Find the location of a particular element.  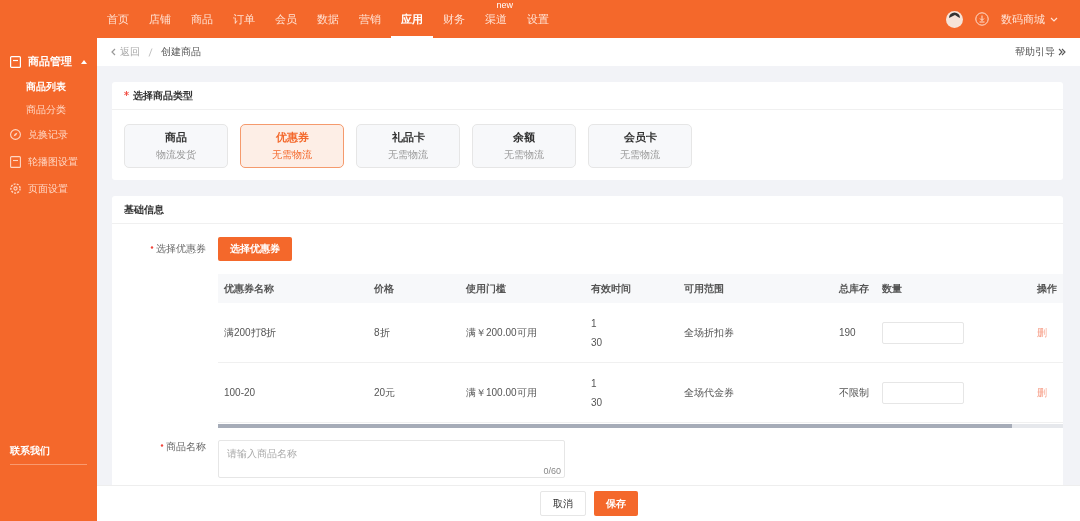

select-coupon-button: 选择优惠券 is located at coordinates (255, 249).